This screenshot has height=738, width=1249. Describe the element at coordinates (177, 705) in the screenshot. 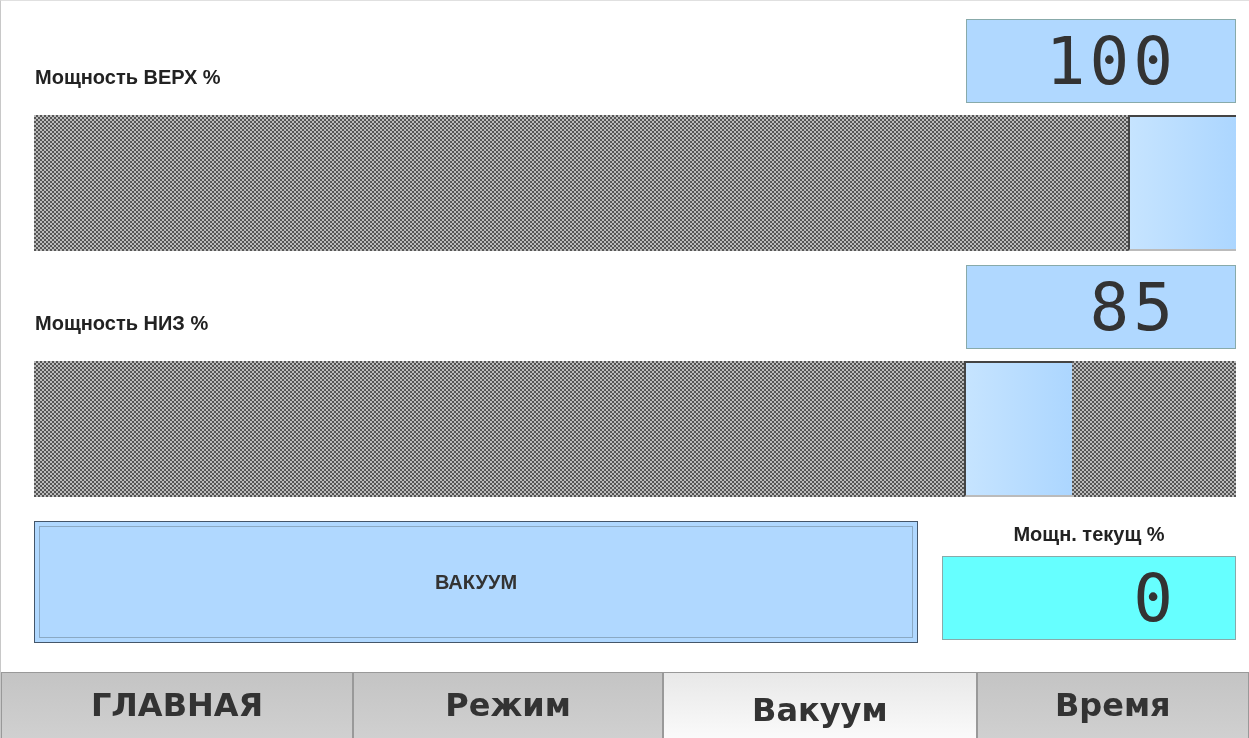

I see `tab: ГЛАВНАЯ` at that location.